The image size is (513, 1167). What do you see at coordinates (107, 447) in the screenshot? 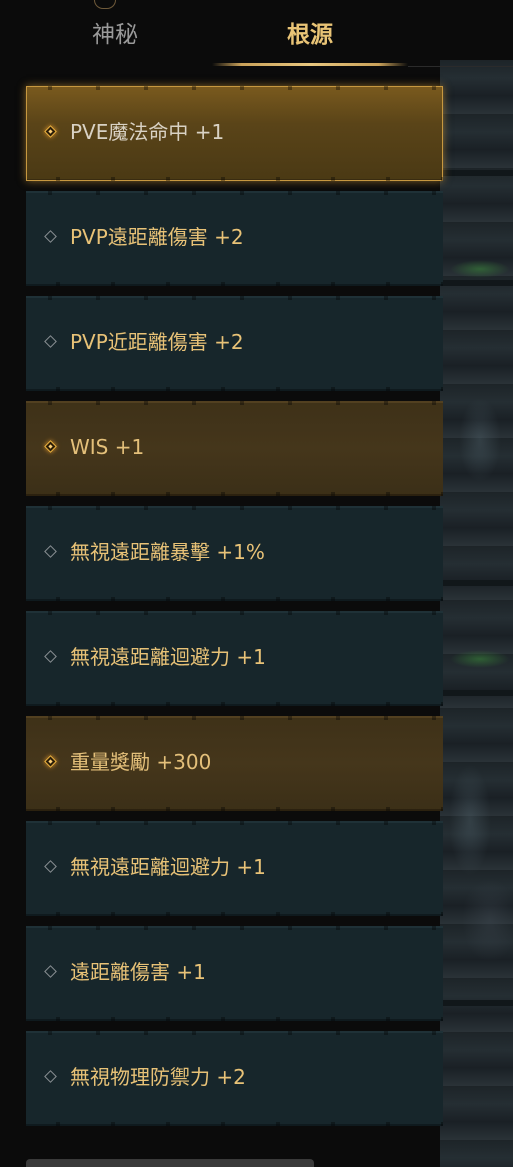
I see `stat-label: WIS +1` at bounding box center [107, 447].